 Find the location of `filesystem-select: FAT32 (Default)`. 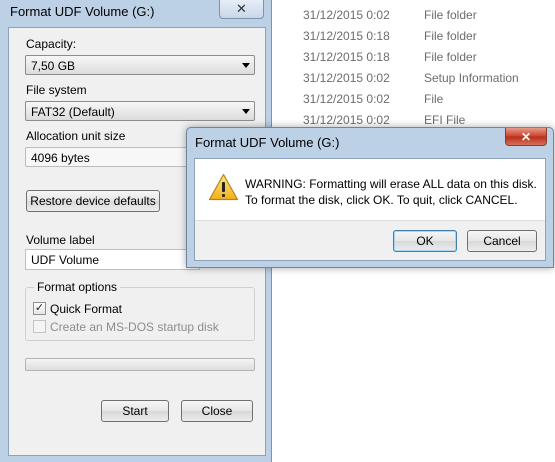

filesystem-select: FAT32 (Default) is located at coordinates (140, 111).